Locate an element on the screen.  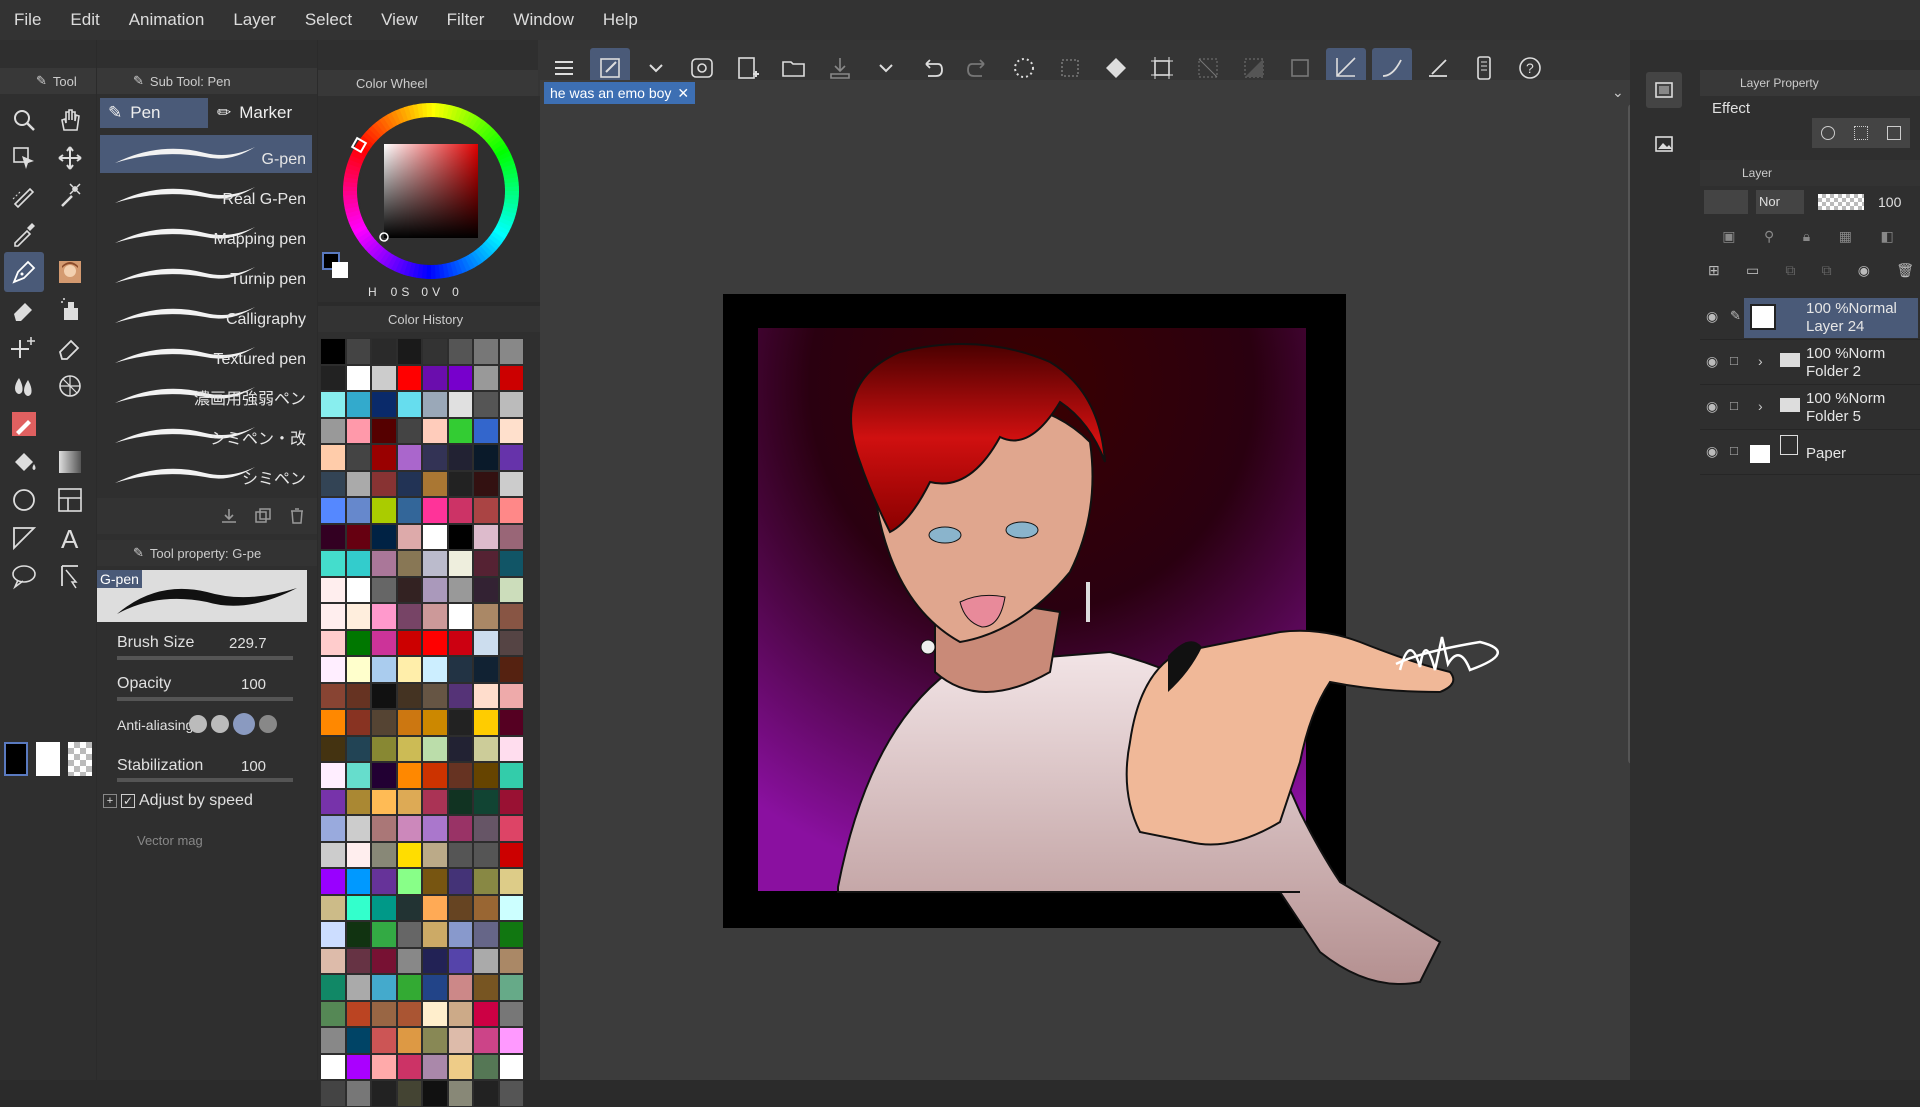
eyedropper-tool-button is located at coordinates (24, 234).